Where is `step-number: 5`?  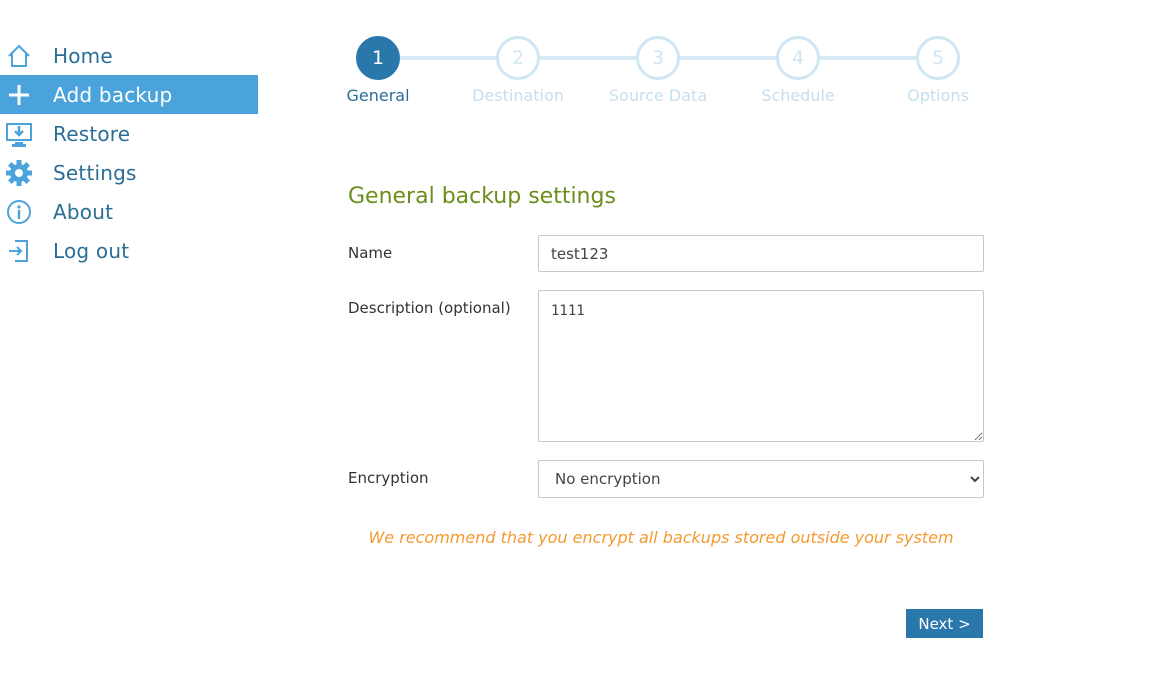 step-number: 5 is located at coordinates (938, 58).